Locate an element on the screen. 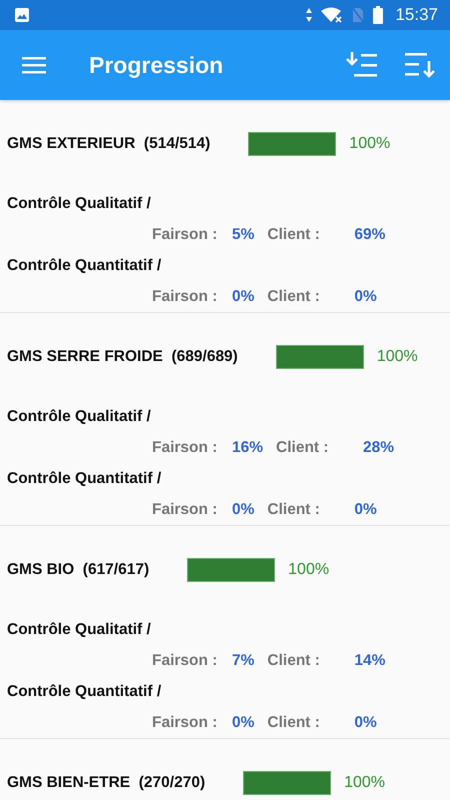  image-icon is located at coordinates (22, 15).